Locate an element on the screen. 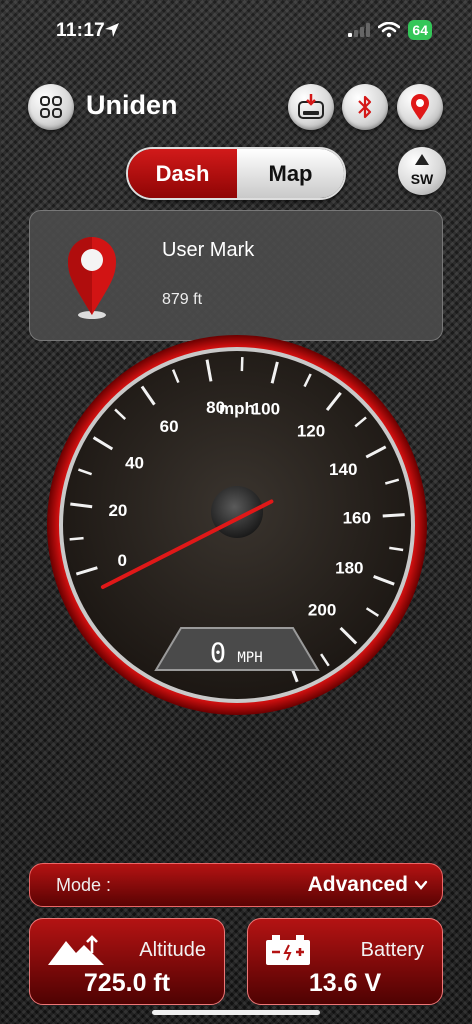 This screenshot has width=472, height=1024. card-distance: 879 ft is located at coordinates (182, 299).